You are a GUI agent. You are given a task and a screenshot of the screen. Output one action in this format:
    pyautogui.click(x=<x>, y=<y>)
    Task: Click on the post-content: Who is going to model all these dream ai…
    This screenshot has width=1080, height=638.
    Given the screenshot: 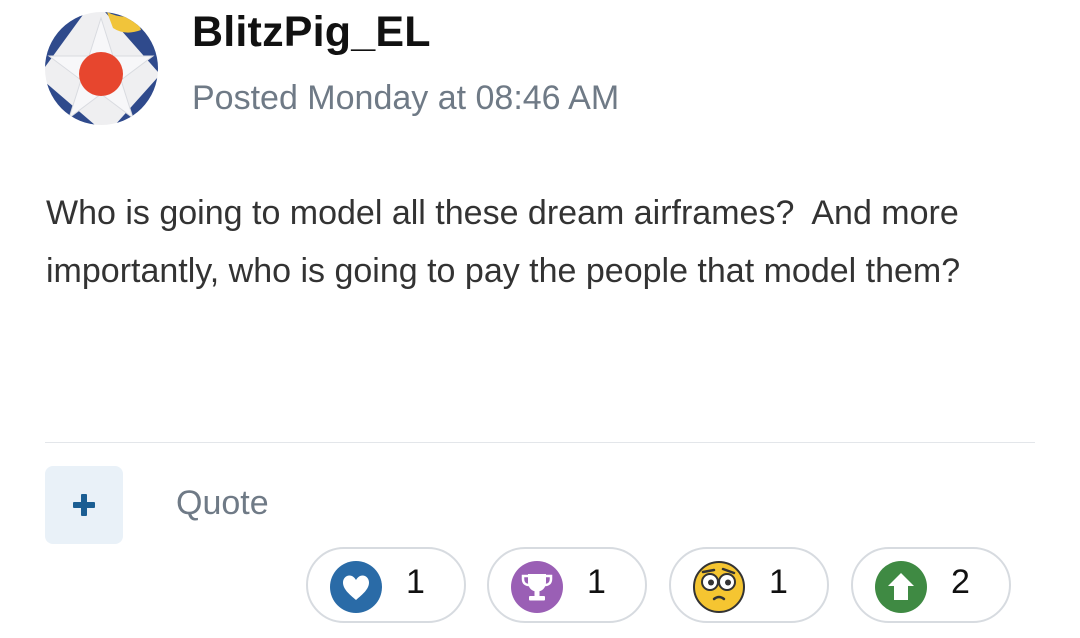 What is the action you would take?
    pyautogui.click(x=507, y=242)
    